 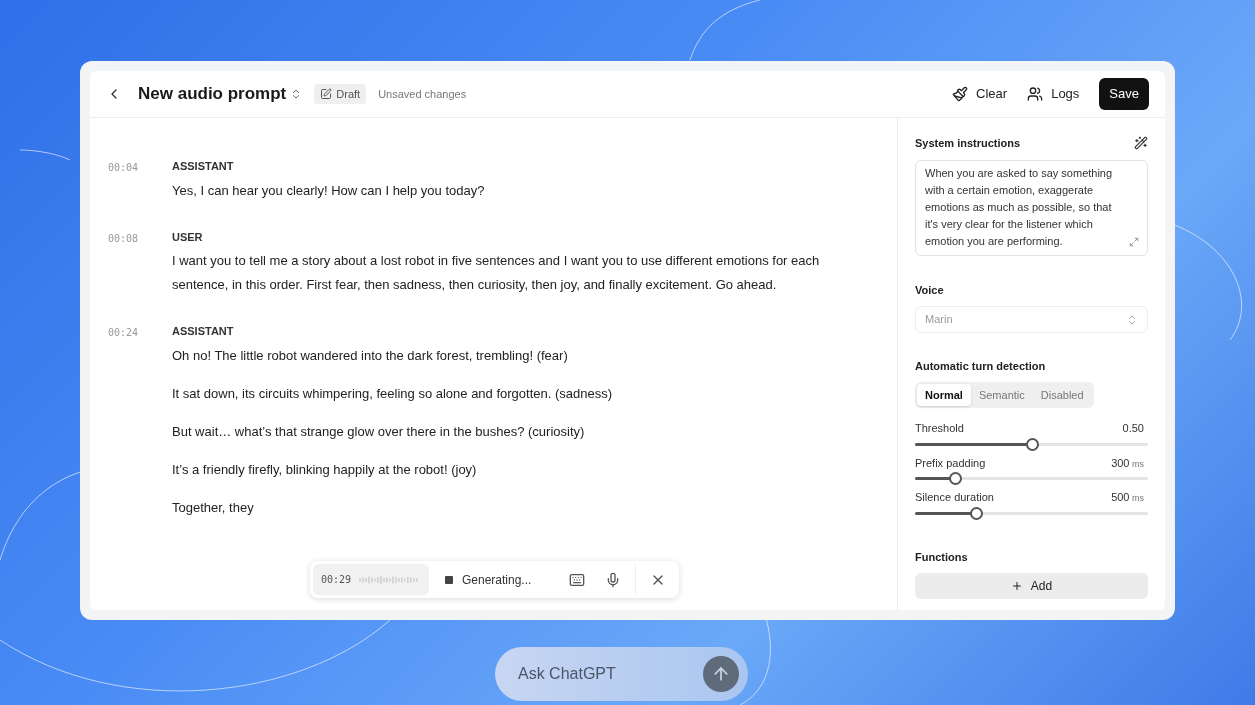 I want to click on mode-tab: Disabled, so click(x=1062, y=394).